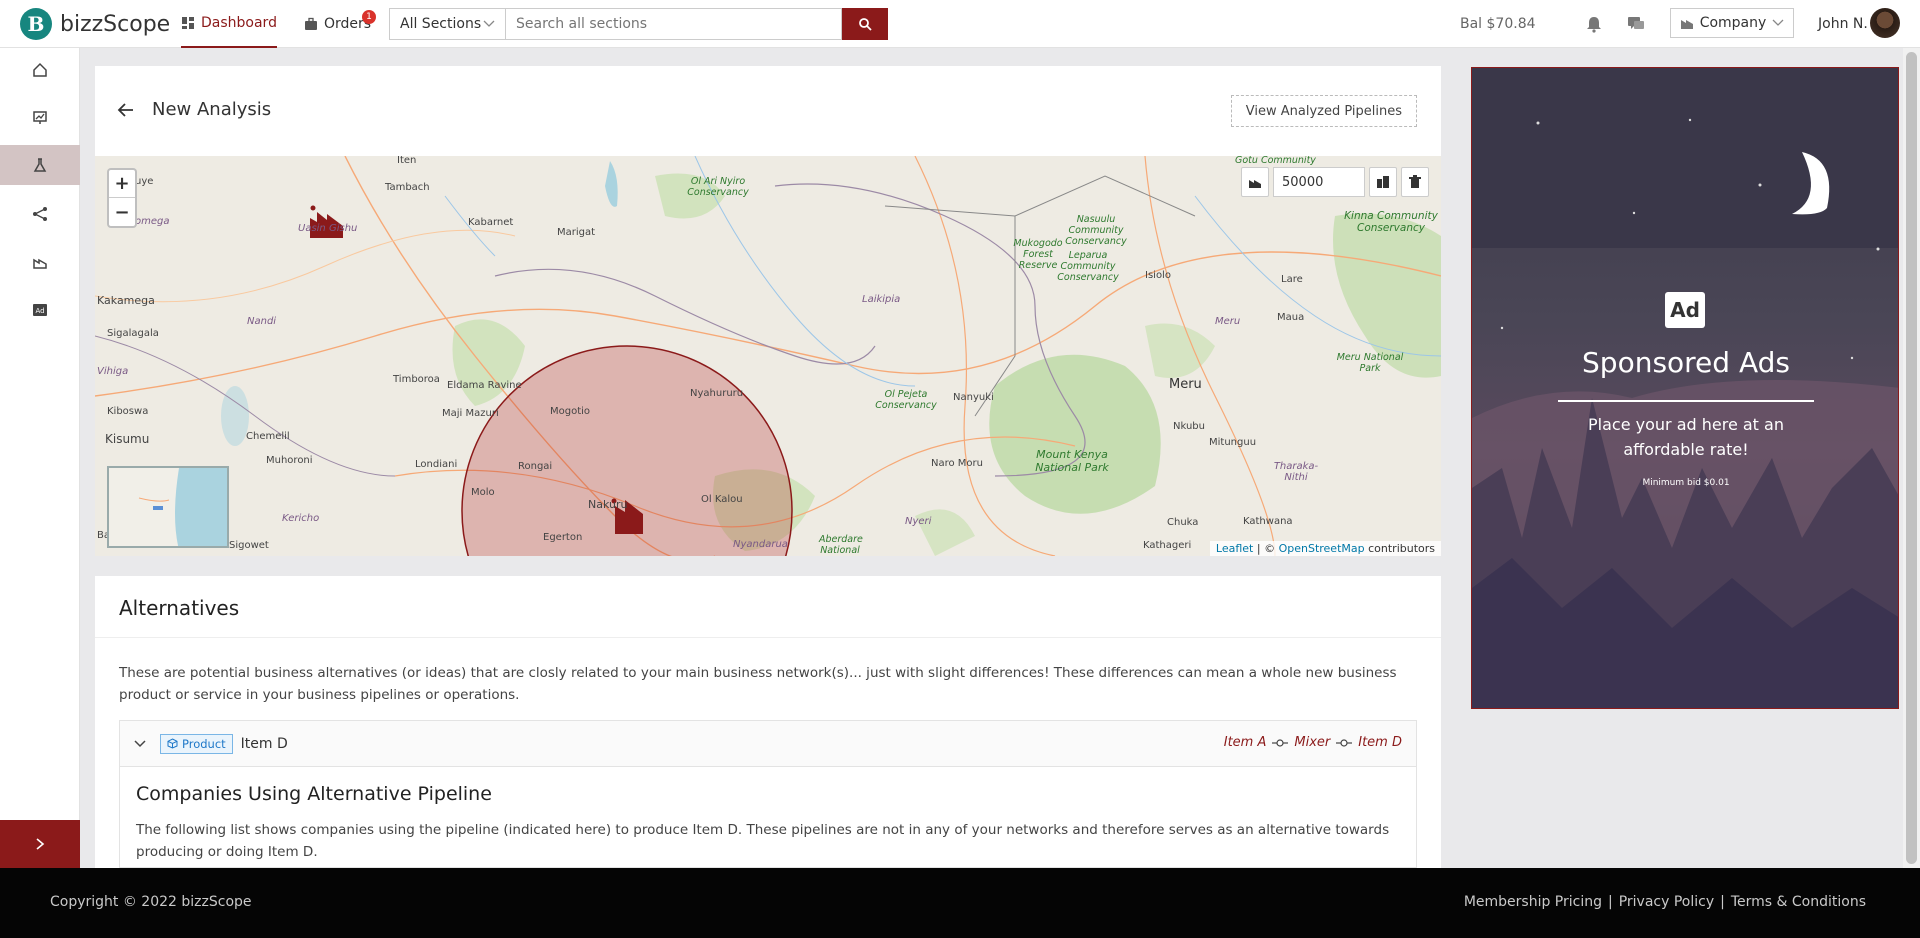 This screenshot has width=1920, height=938. Describe the element at coordinates (416, 379) in the screenshot. I see `map-label-timboroa: Timboroa` at that location.